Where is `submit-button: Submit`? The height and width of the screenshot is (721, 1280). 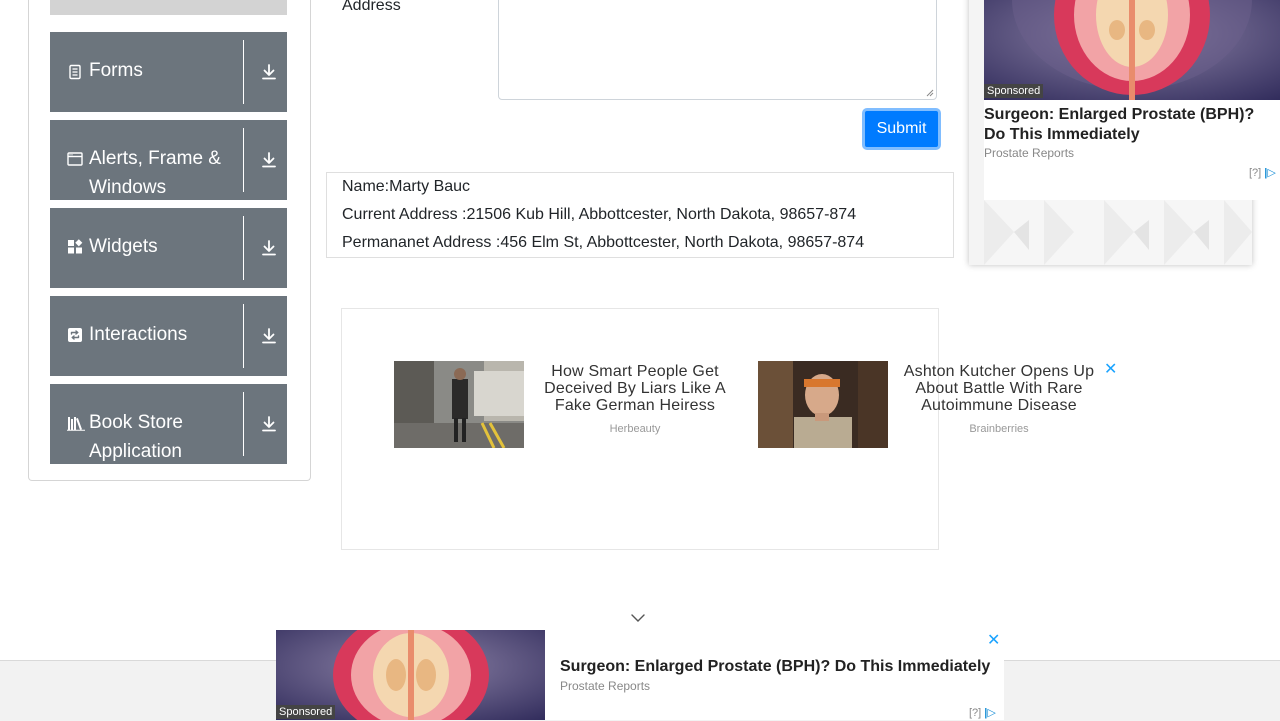 submit-button: Submit is located at coordinates (901, 129).